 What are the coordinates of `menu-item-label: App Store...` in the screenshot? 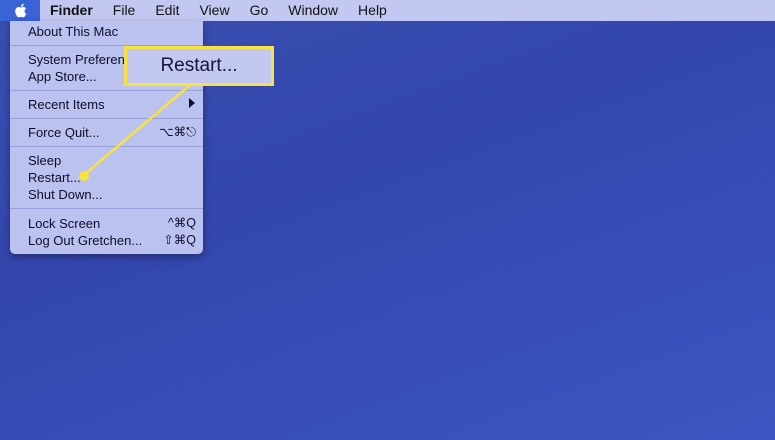 It's located at (62, 76).